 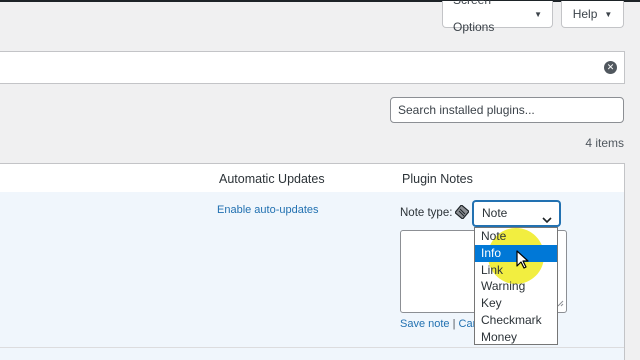 What do you see at coordinates (604, 143) in the screenshot?
I see `items-count: 4 items` at bounding box center [604, 143].